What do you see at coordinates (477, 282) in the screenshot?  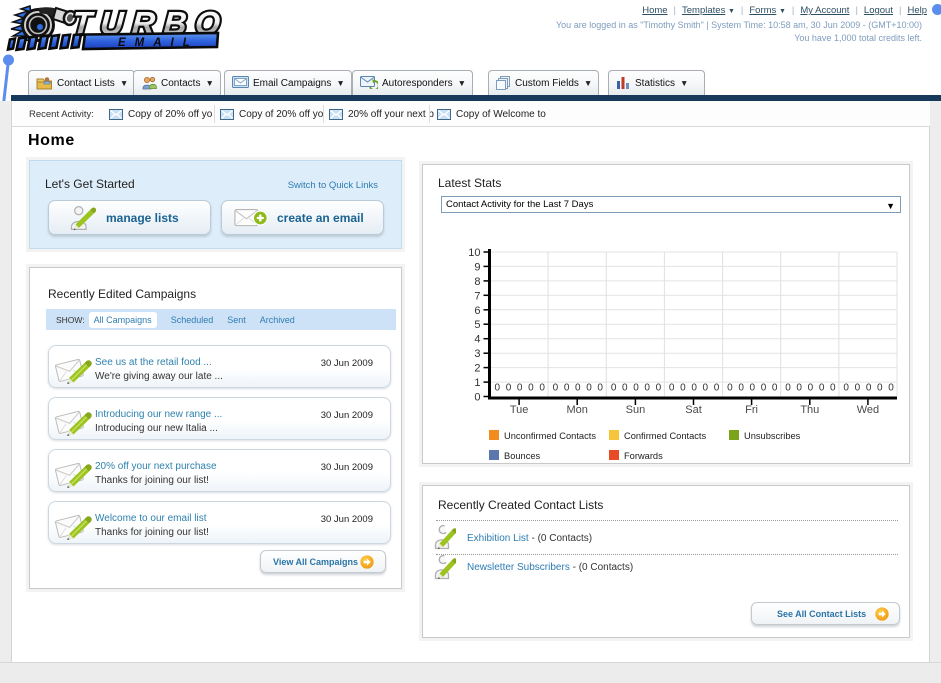 I see `svg-text: 8` at bounding box center [477, 282].